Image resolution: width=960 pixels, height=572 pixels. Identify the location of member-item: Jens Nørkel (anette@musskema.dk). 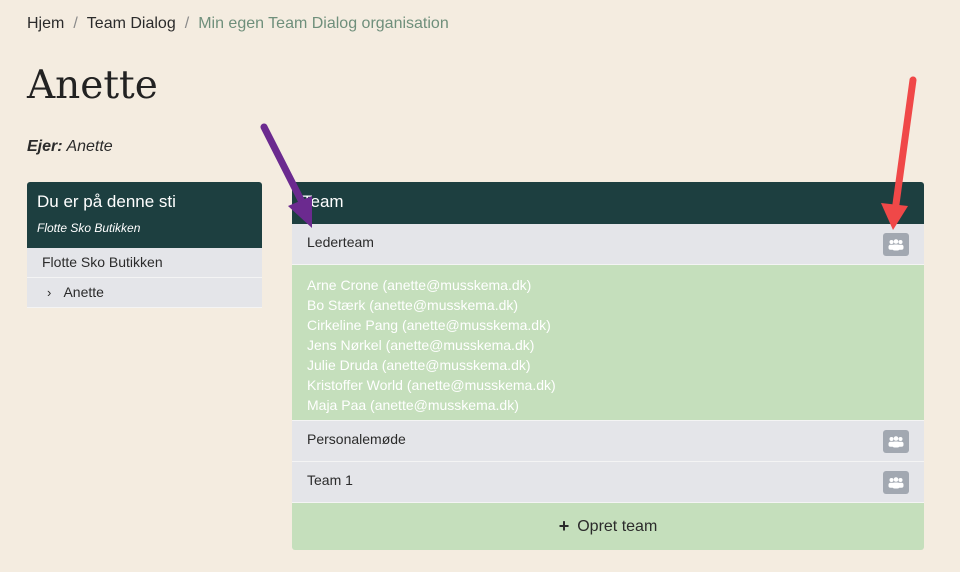
(421, 345).